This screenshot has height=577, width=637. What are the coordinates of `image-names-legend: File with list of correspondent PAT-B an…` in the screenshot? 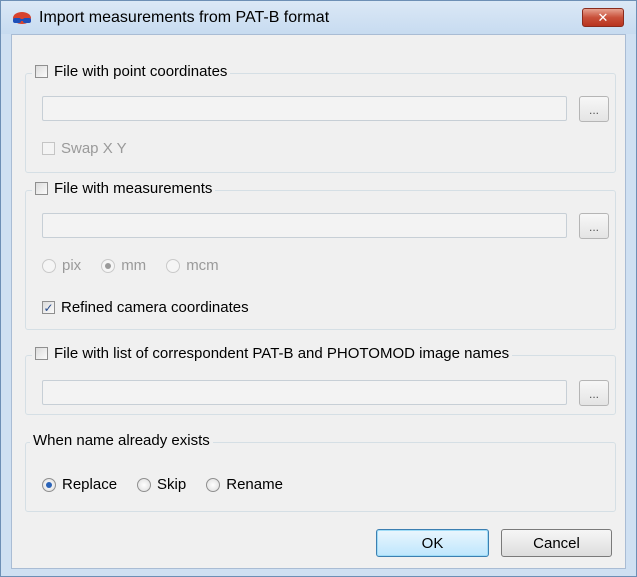 It's located at (272, 353).